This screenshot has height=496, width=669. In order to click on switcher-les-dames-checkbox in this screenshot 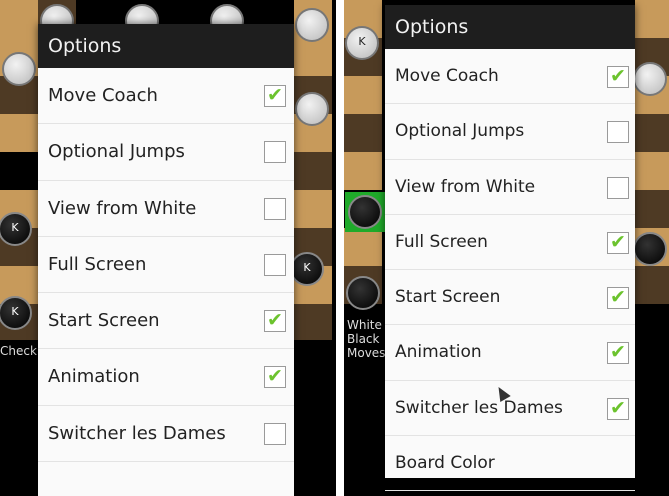, I will do `click(275, 433)`.